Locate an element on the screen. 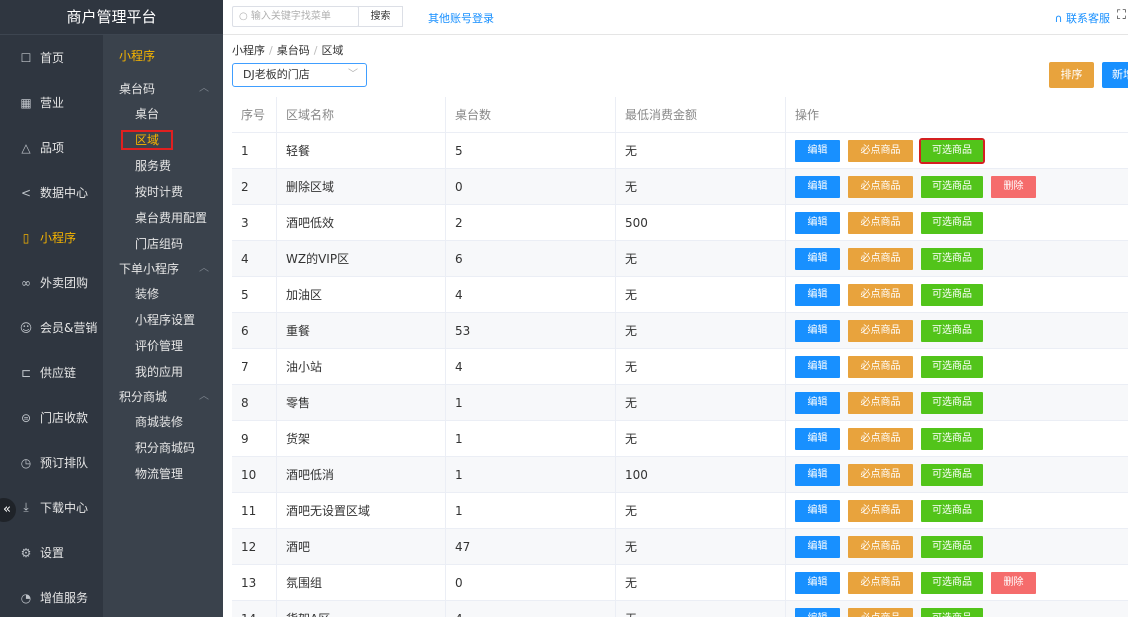 Image resolution: width=1128 pixels, height=617 pixels. nav-item: ☐ 首页 is located at coordinates (51, 57).